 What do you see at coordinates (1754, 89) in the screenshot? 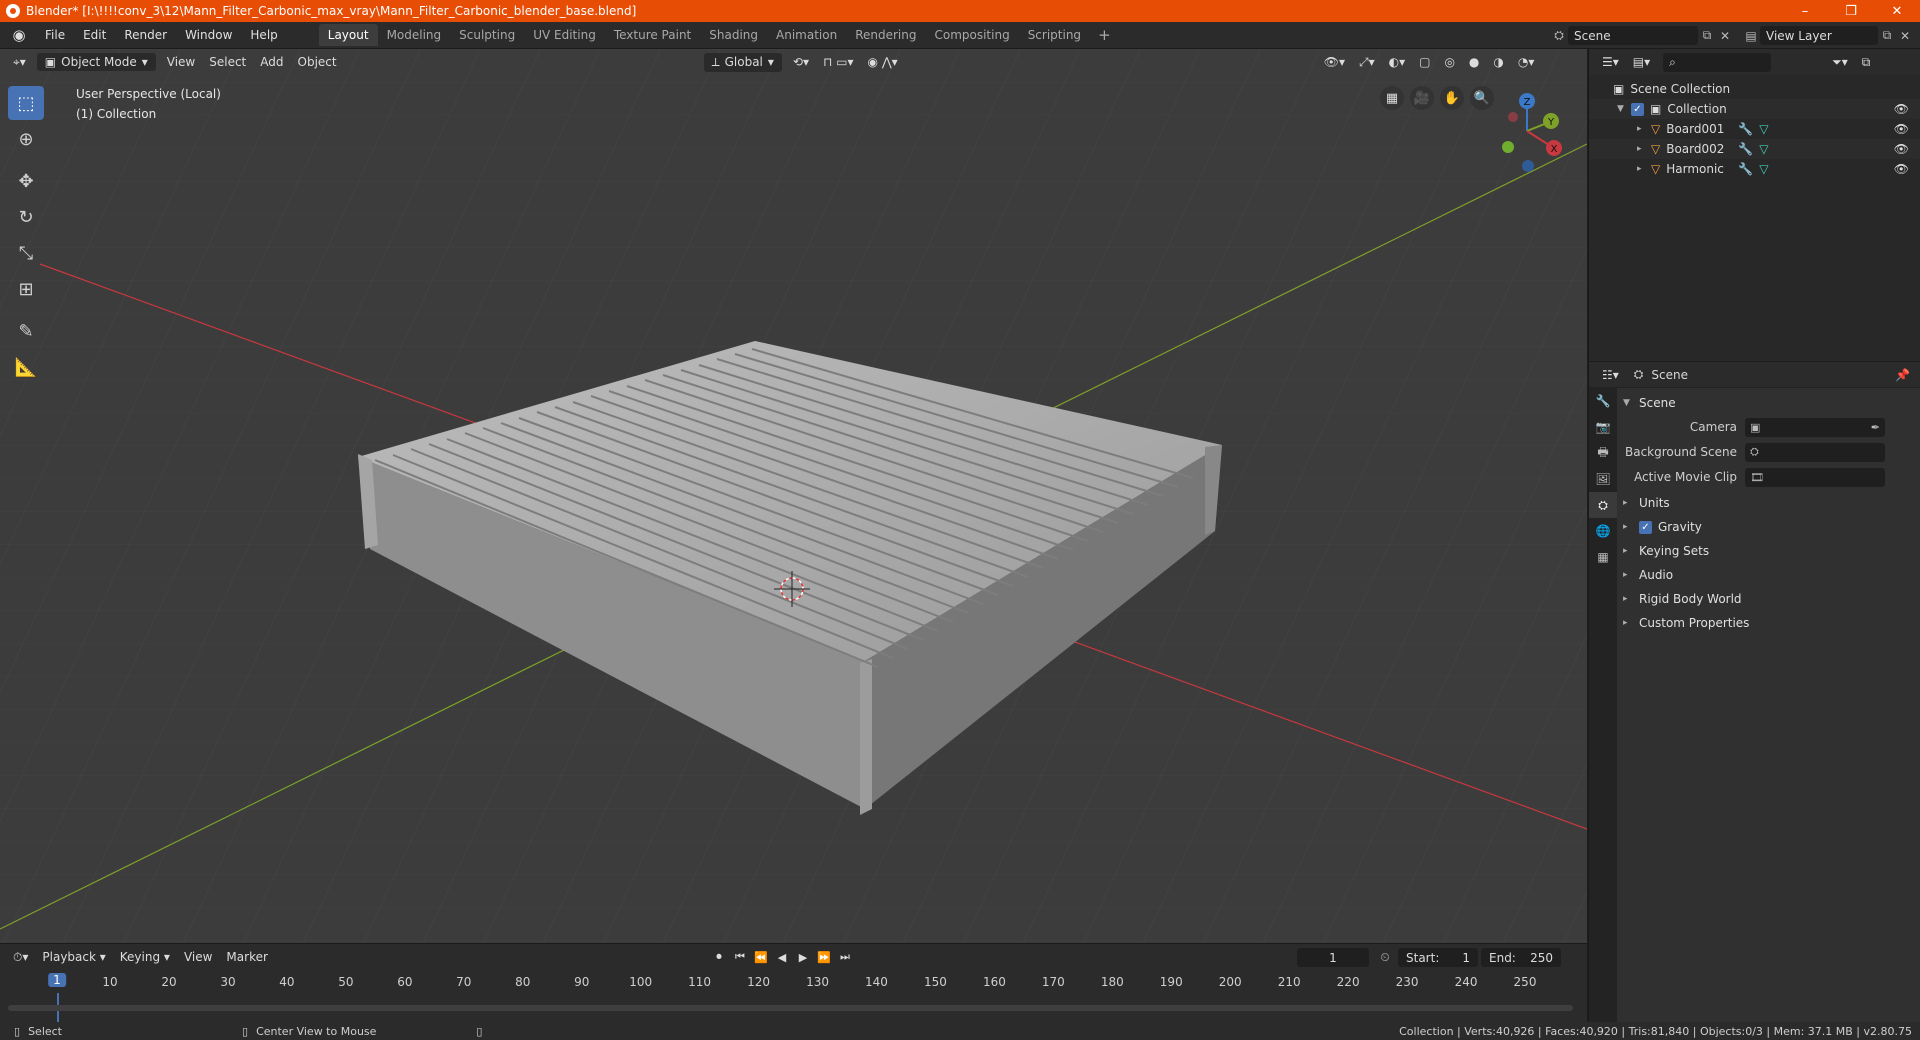
I see `outliner-row-scene-collection: ▣ Scene Collection` at bounding box center [1754, 89].